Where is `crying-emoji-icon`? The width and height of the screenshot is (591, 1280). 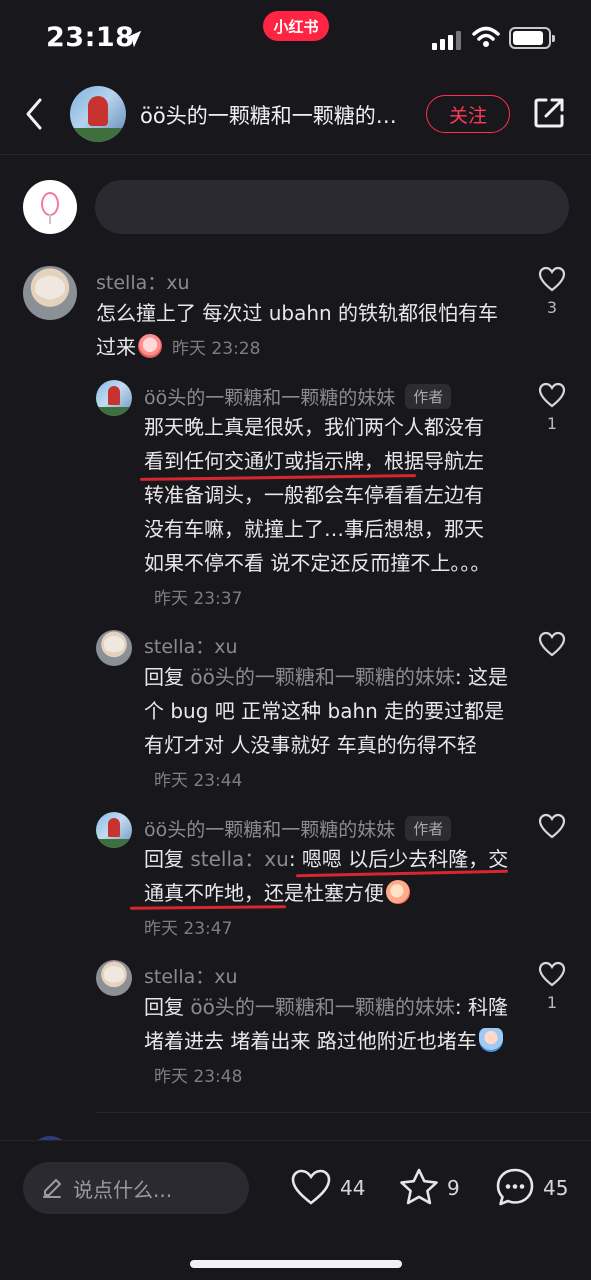 crying-emoji-icon is located at coordinates (150, 346).